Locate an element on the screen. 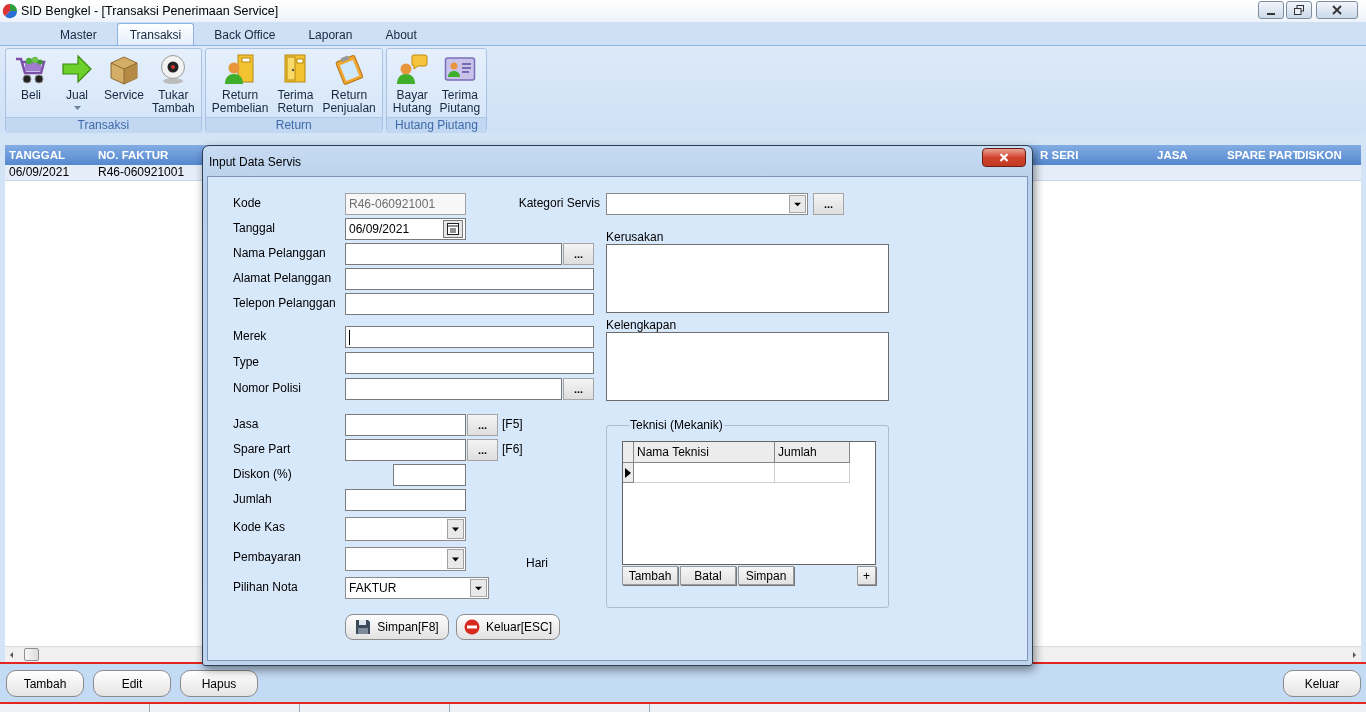 The width and height of the screenshot is (1366, 712). unit-label: Hari is located at coordinates (537, 563).